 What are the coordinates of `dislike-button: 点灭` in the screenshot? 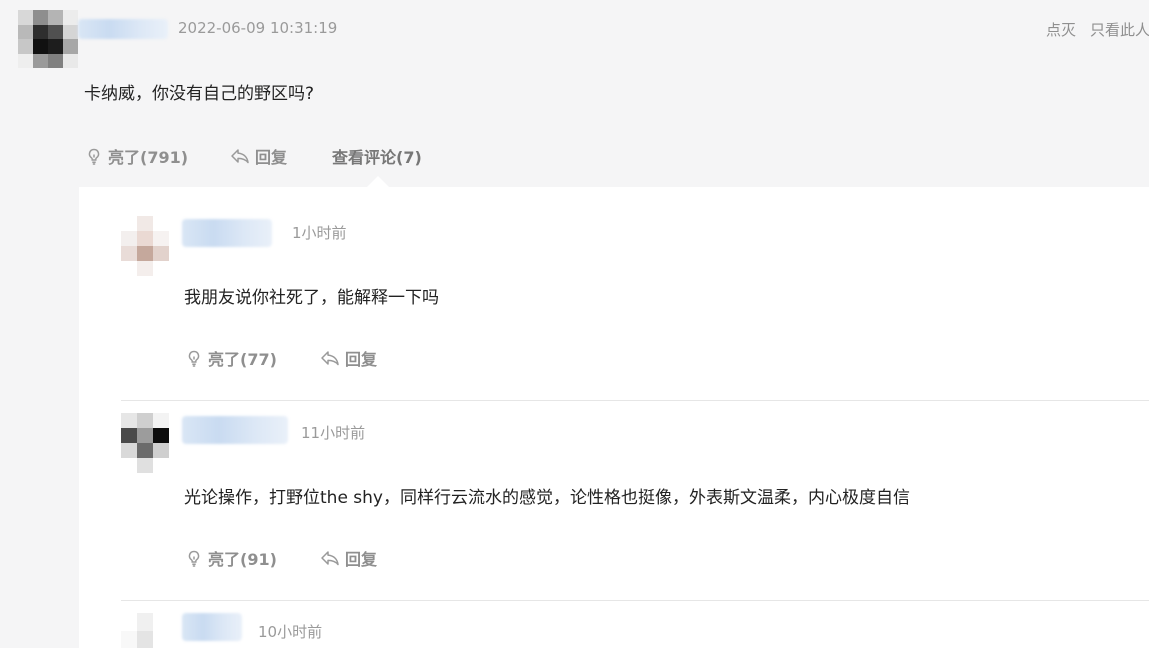 It's located at (1061, 29).